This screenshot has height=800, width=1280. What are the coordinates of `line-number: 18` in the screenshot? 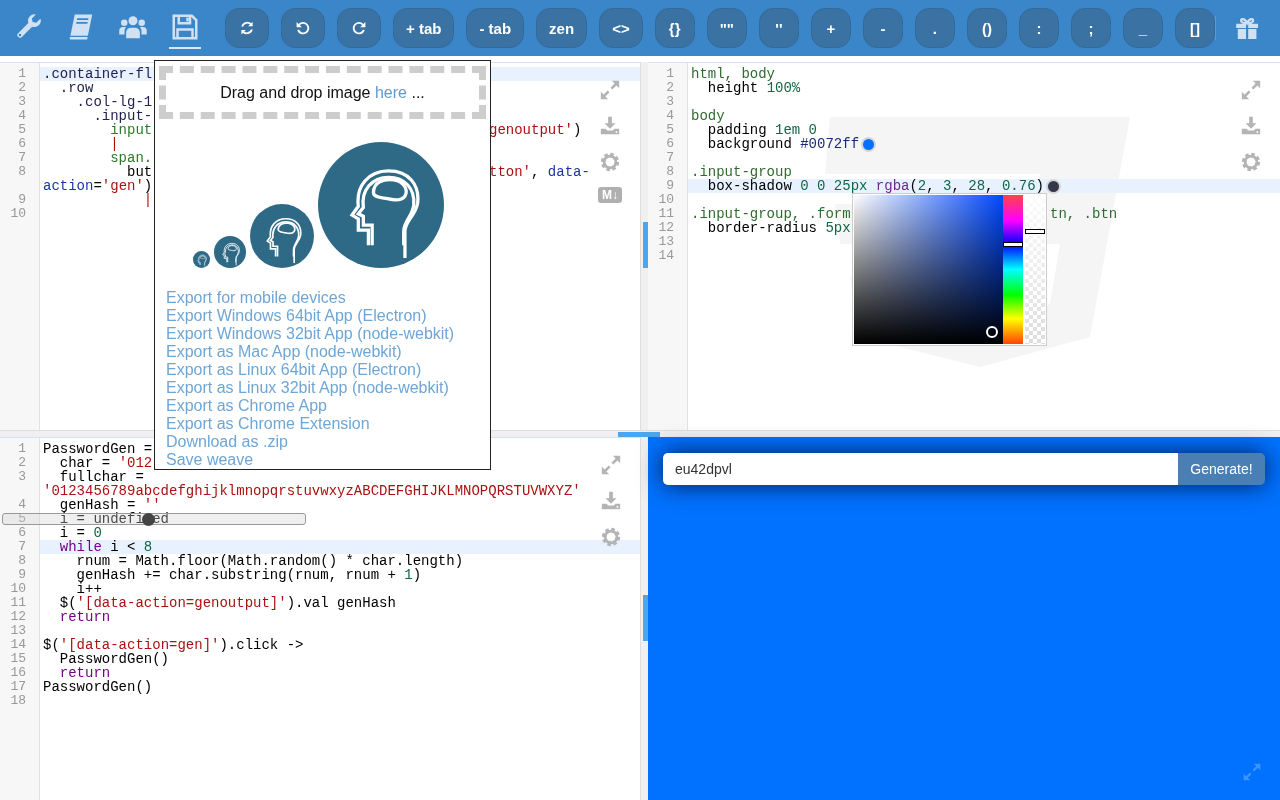 It's located at (18, 701).